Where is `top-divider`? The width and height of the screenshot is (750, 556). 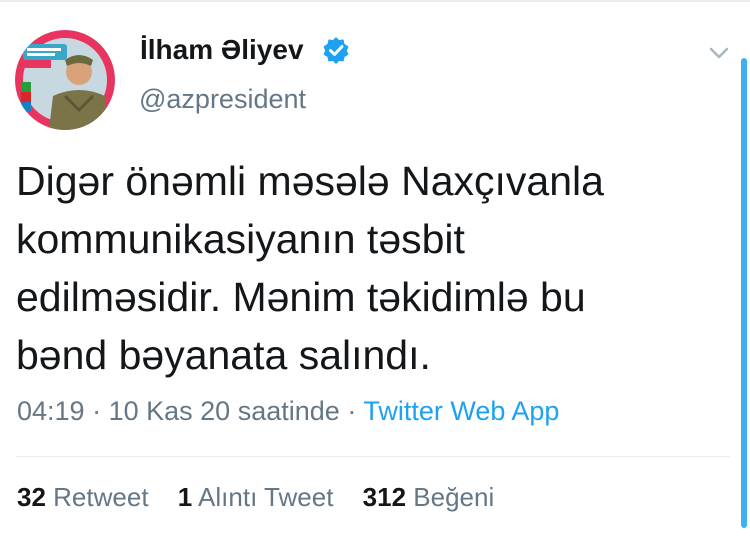 top-divider is located at coordinates (375, 1).